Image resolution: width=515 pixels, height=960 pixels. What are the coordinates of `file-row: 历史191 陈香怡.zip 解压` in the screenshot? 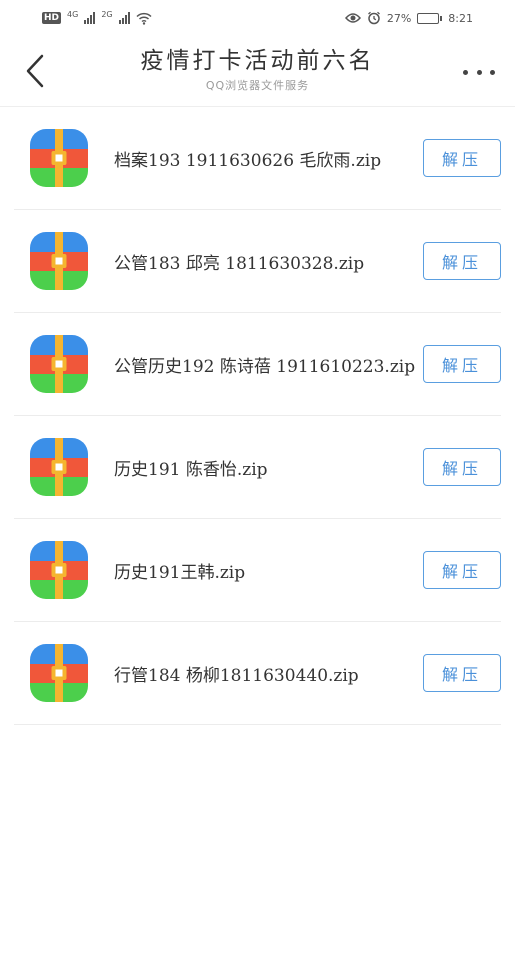 It's located at (257, 467).